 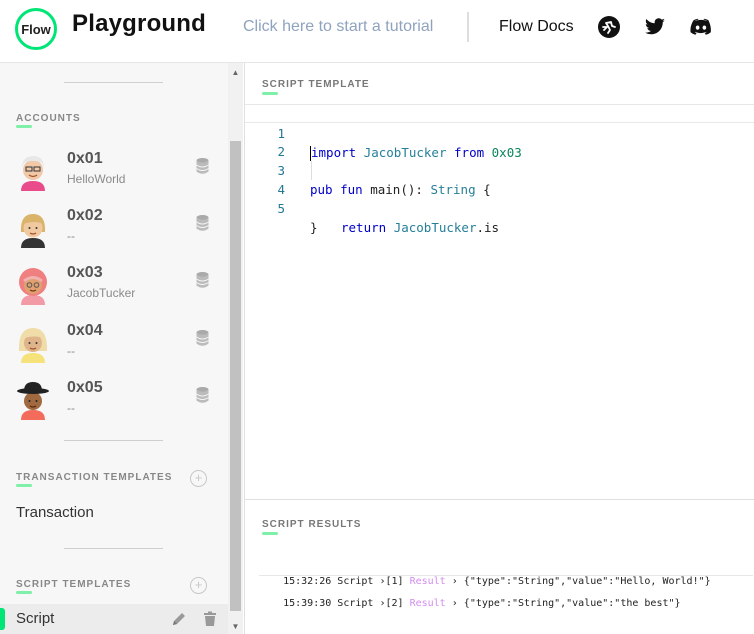 I want to click on account-address: 0x03, so click(x=85, y=272).